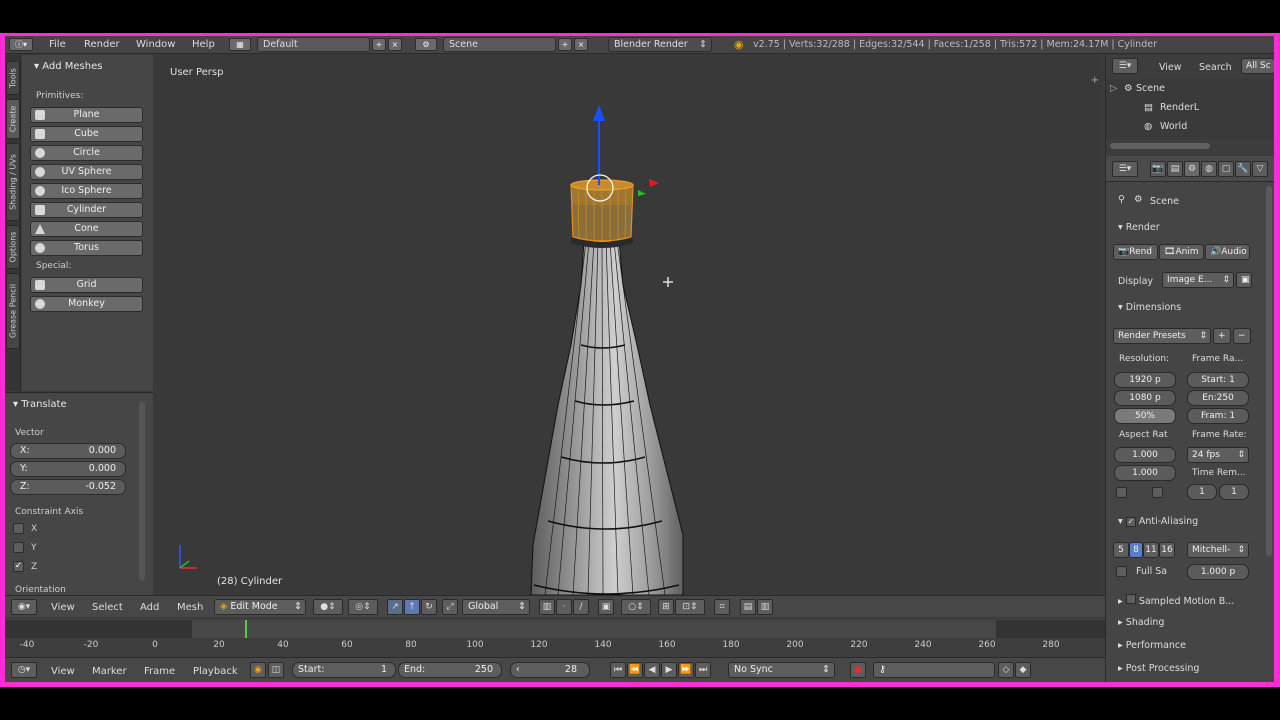 The height and width of the screenshot is (720, 1280). Describe the element at coordinates (781, 670) in the screenshot. I see `sync-select: No Sync ⇕` at that location.